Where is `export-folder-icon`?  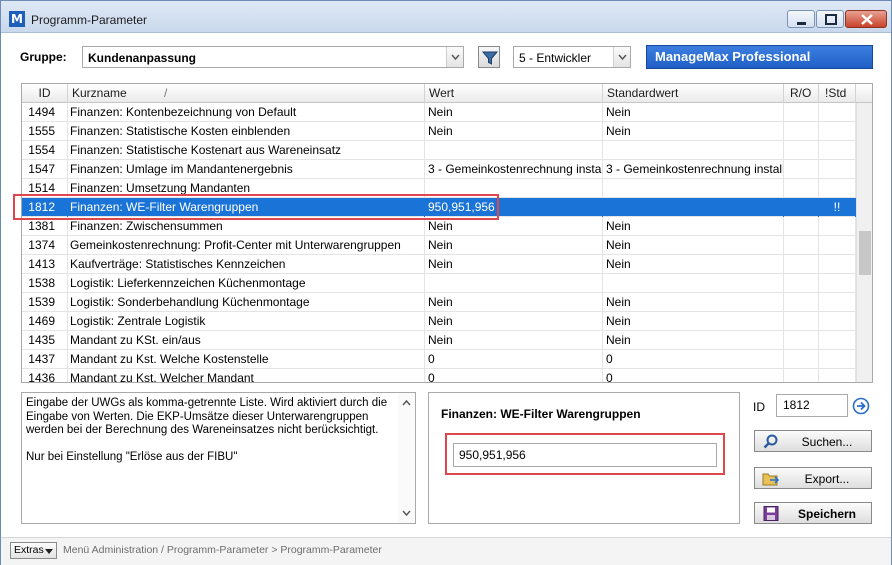
export-folder-icon is located at coordinates (771, 479).